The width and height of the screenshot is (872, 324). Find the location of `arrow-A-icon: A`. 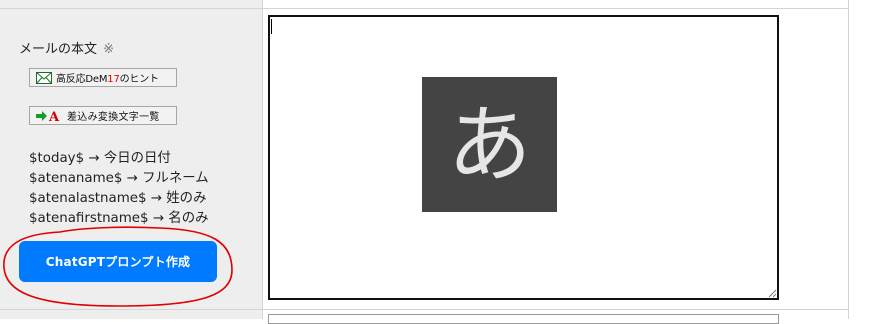

arrow-A-icon: A is located at coordinates (48, 116).